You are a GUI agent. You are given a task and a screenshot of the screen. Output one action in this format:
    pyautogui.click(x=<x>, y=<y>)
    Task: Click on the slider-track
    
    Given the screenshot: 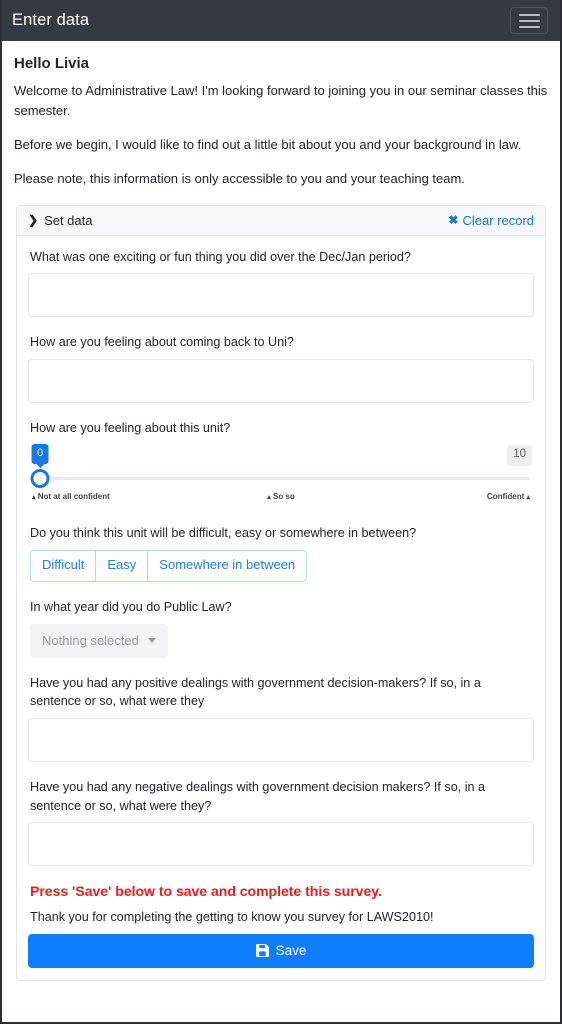 What is the action you would take?
    pyautogui.click(x=285, y=479)
    